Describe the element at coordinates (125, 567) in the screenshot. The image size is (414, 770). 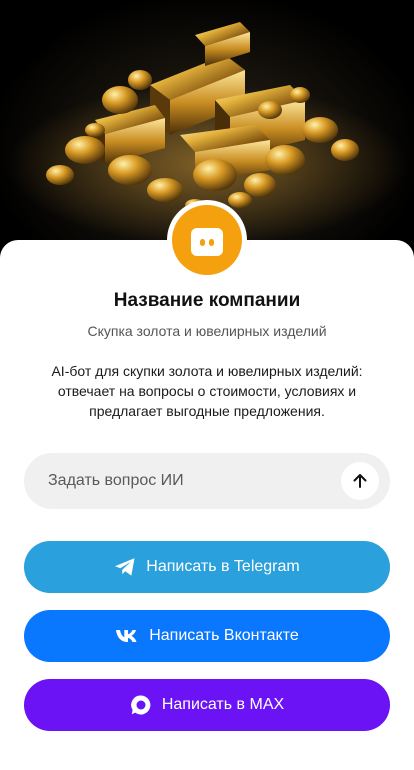
I see `telegram-icon` at that location.